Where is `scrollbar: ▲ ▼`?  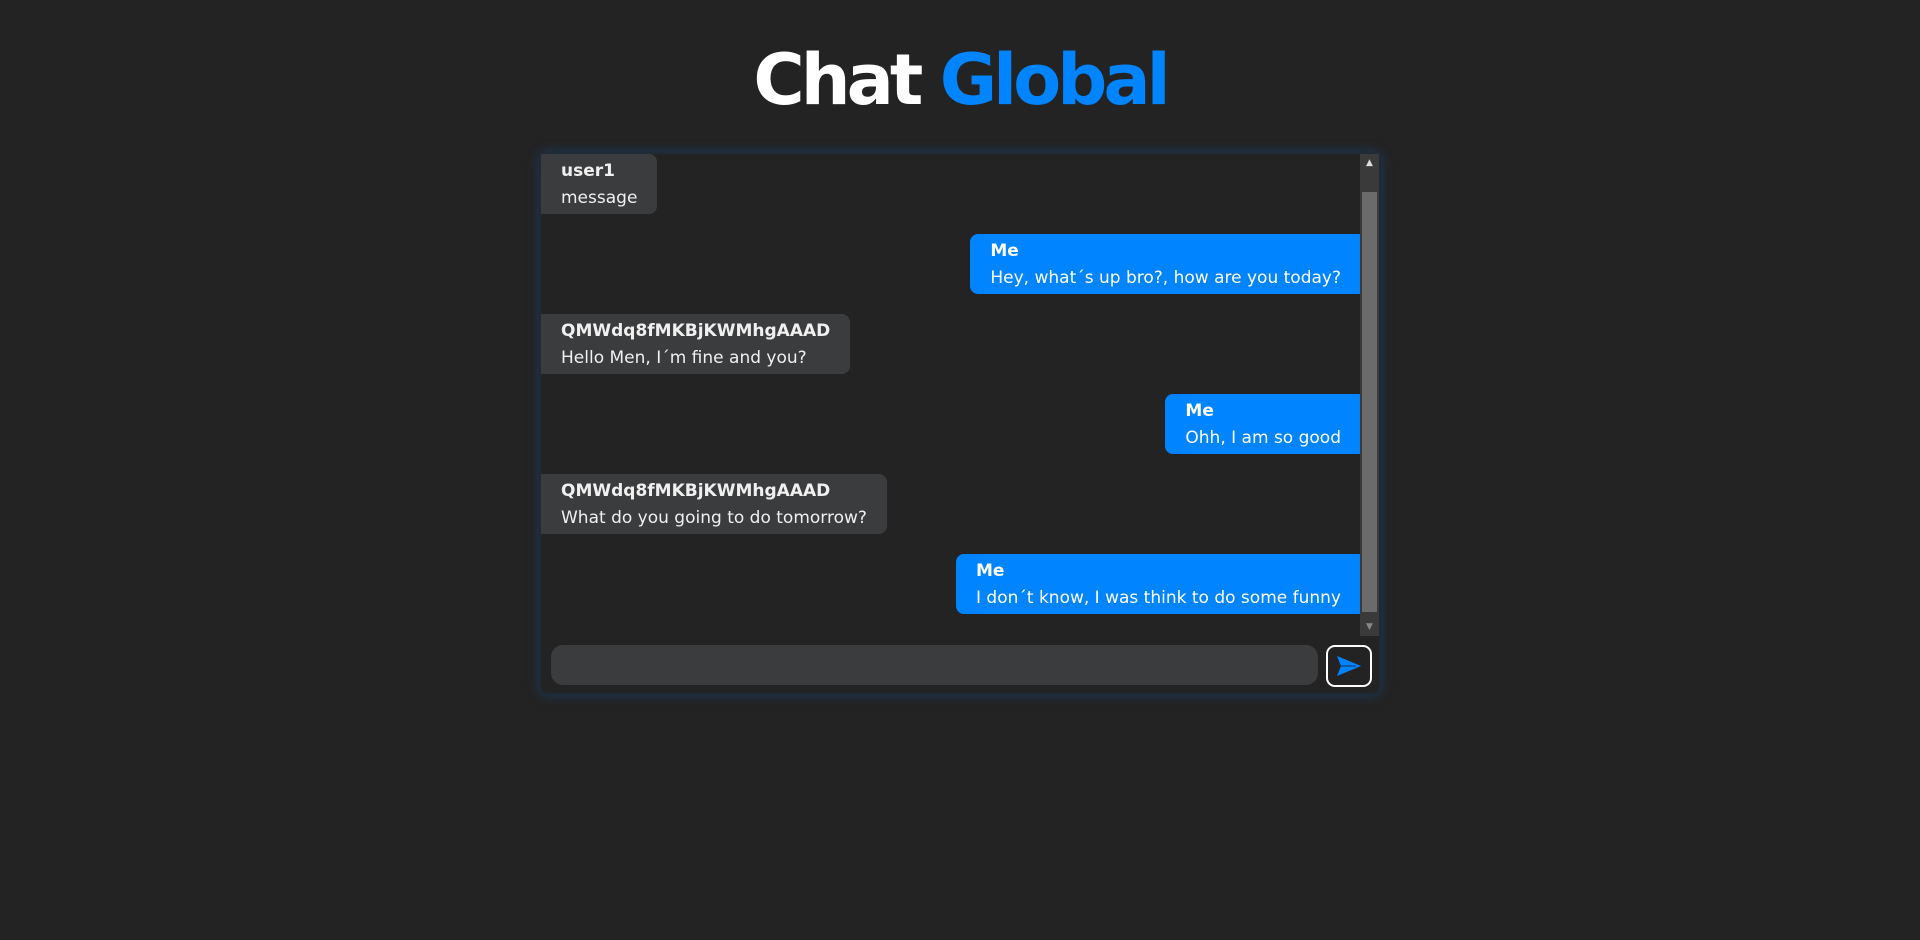
scrollbar: ▲ ▼ is located at coordinates (1369, 395).